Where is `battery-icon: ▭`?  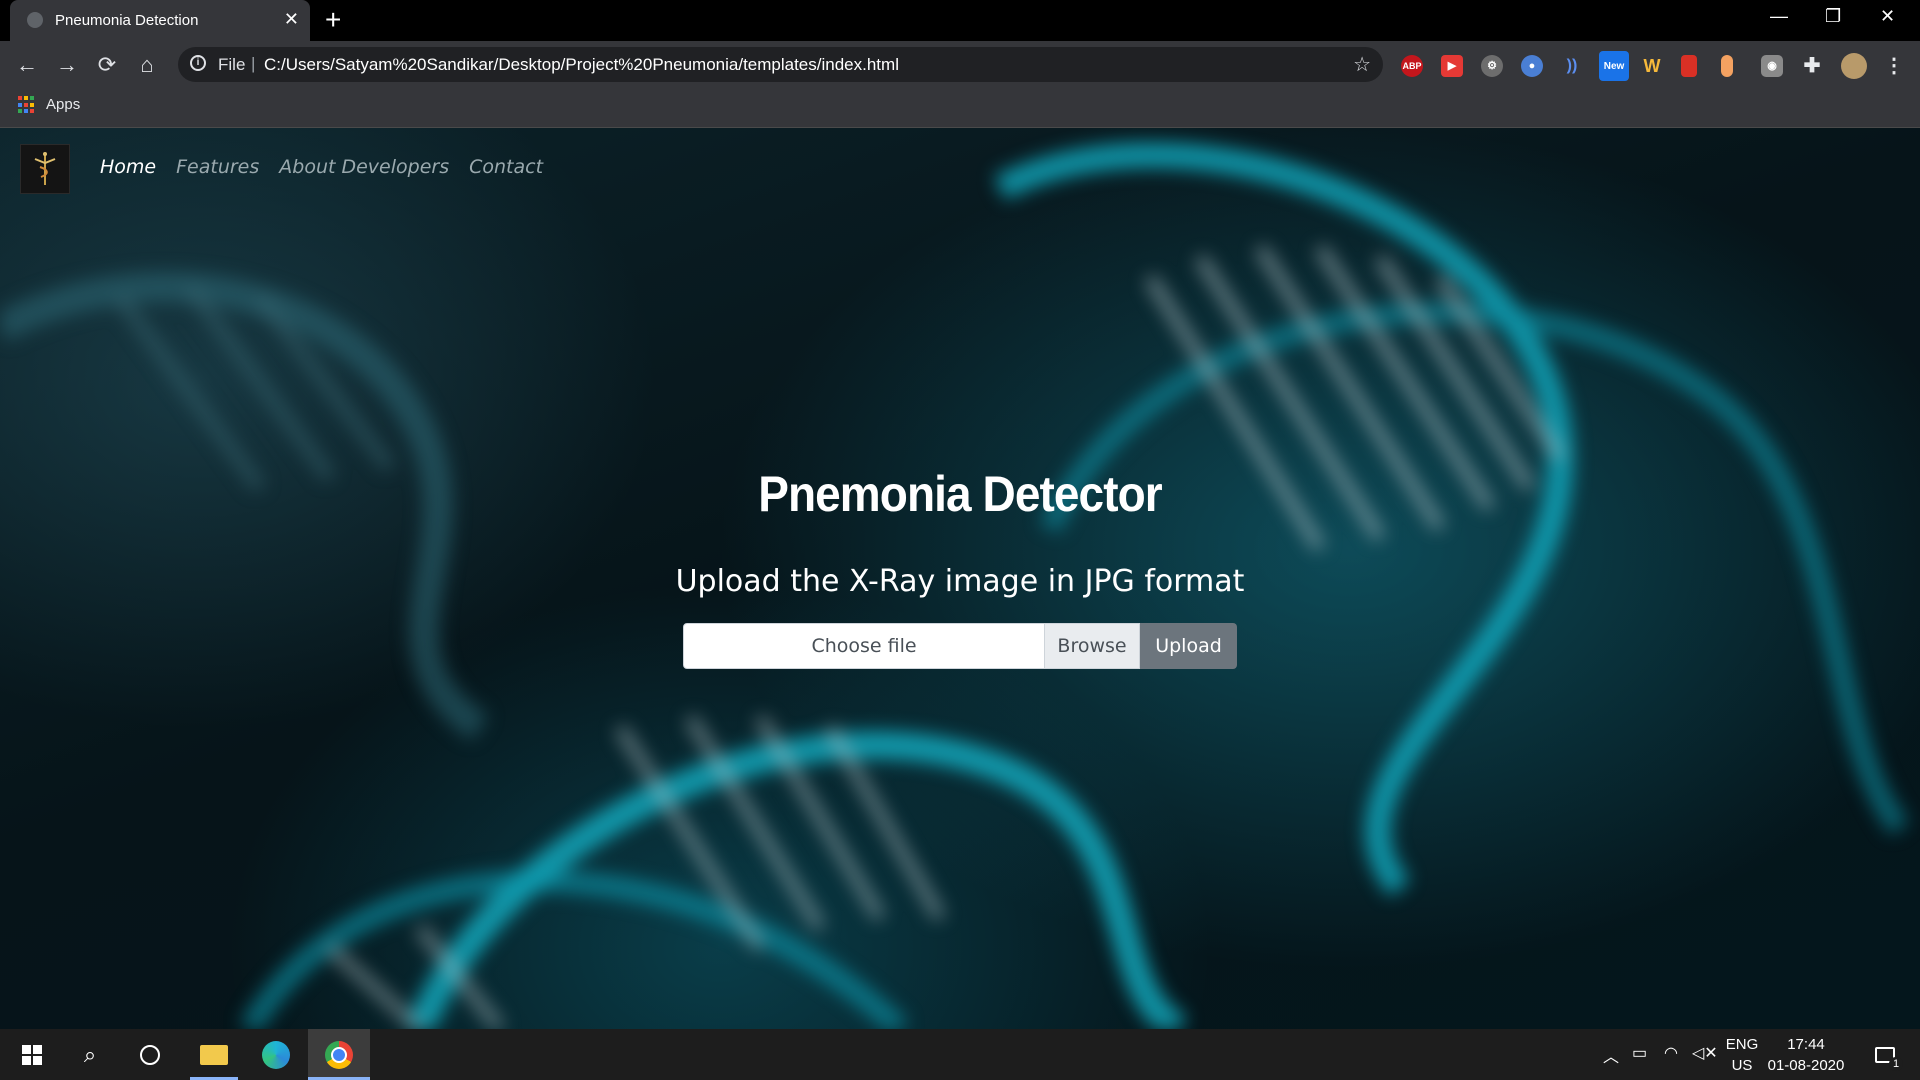 battery-icon: ▭ is located at coordinates (1639, 1053).